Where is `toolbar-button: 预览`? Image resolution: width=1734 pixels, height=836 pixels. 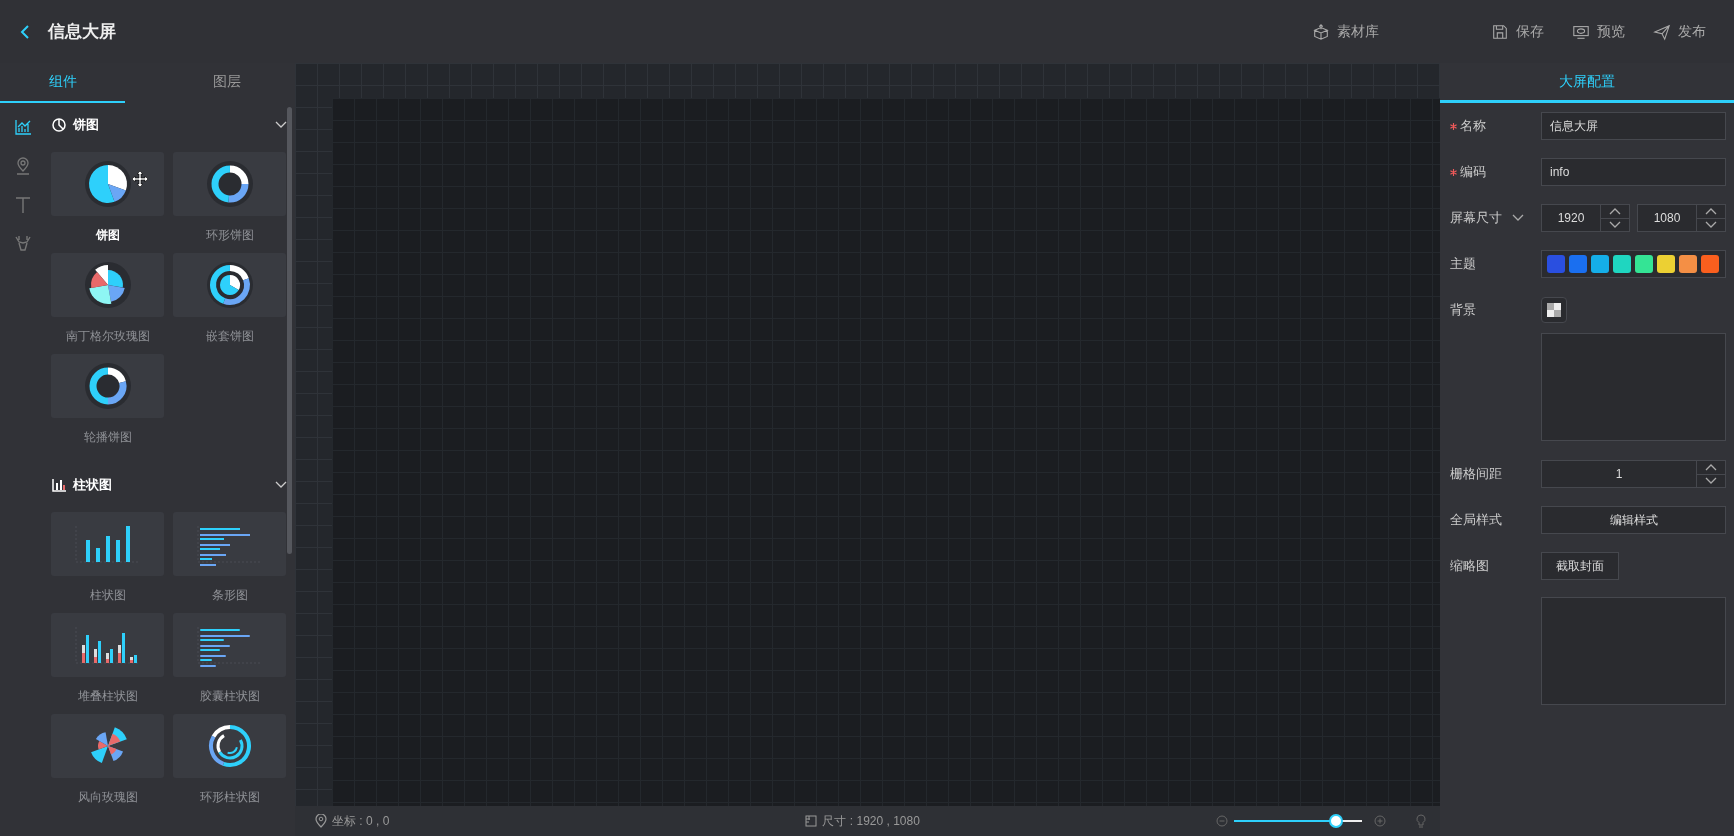
toolbar-button: 预览 is located at coordinates (1598, 31).